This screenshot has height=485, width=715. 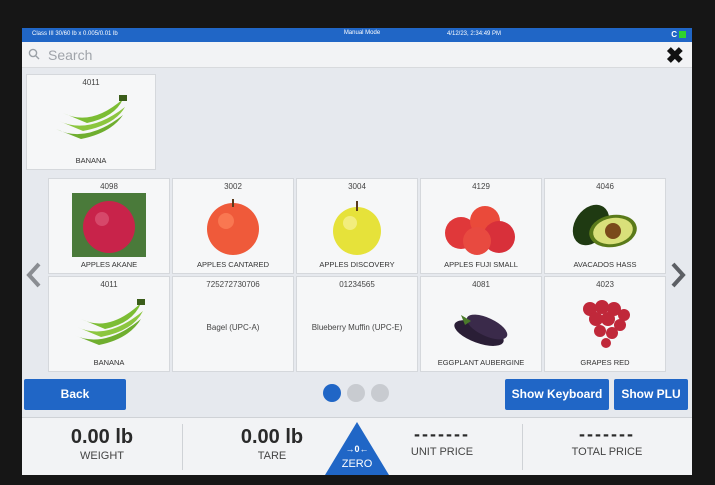 I want to click on page-dot-active, so click(x=332, y=393).